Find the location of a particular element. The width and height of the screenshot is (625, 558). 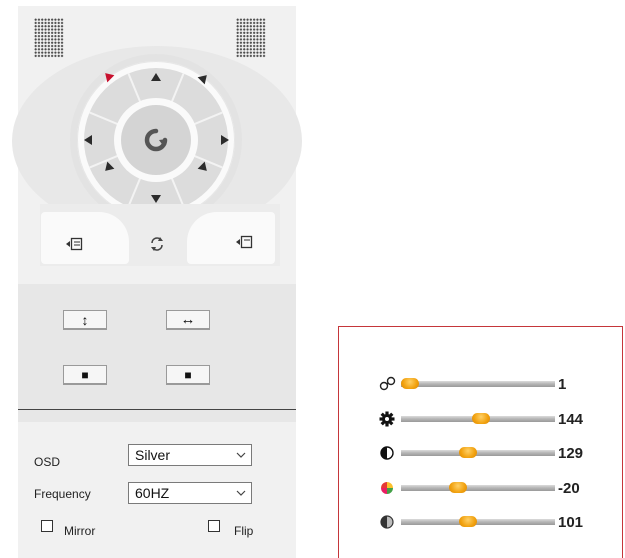

pan-right-button is located at coordinates (225, 140).